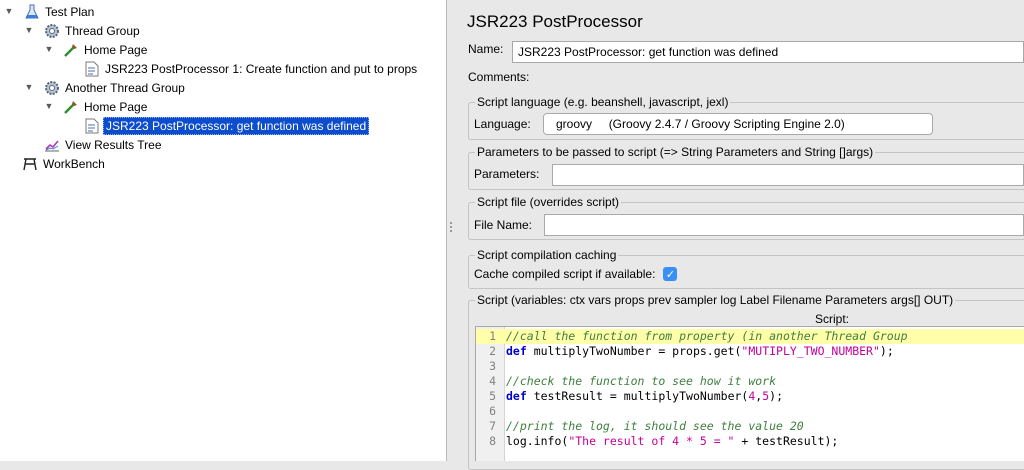  I want to click on code-token: multiplyTwoNumber = props.get(, so click(634, 351).